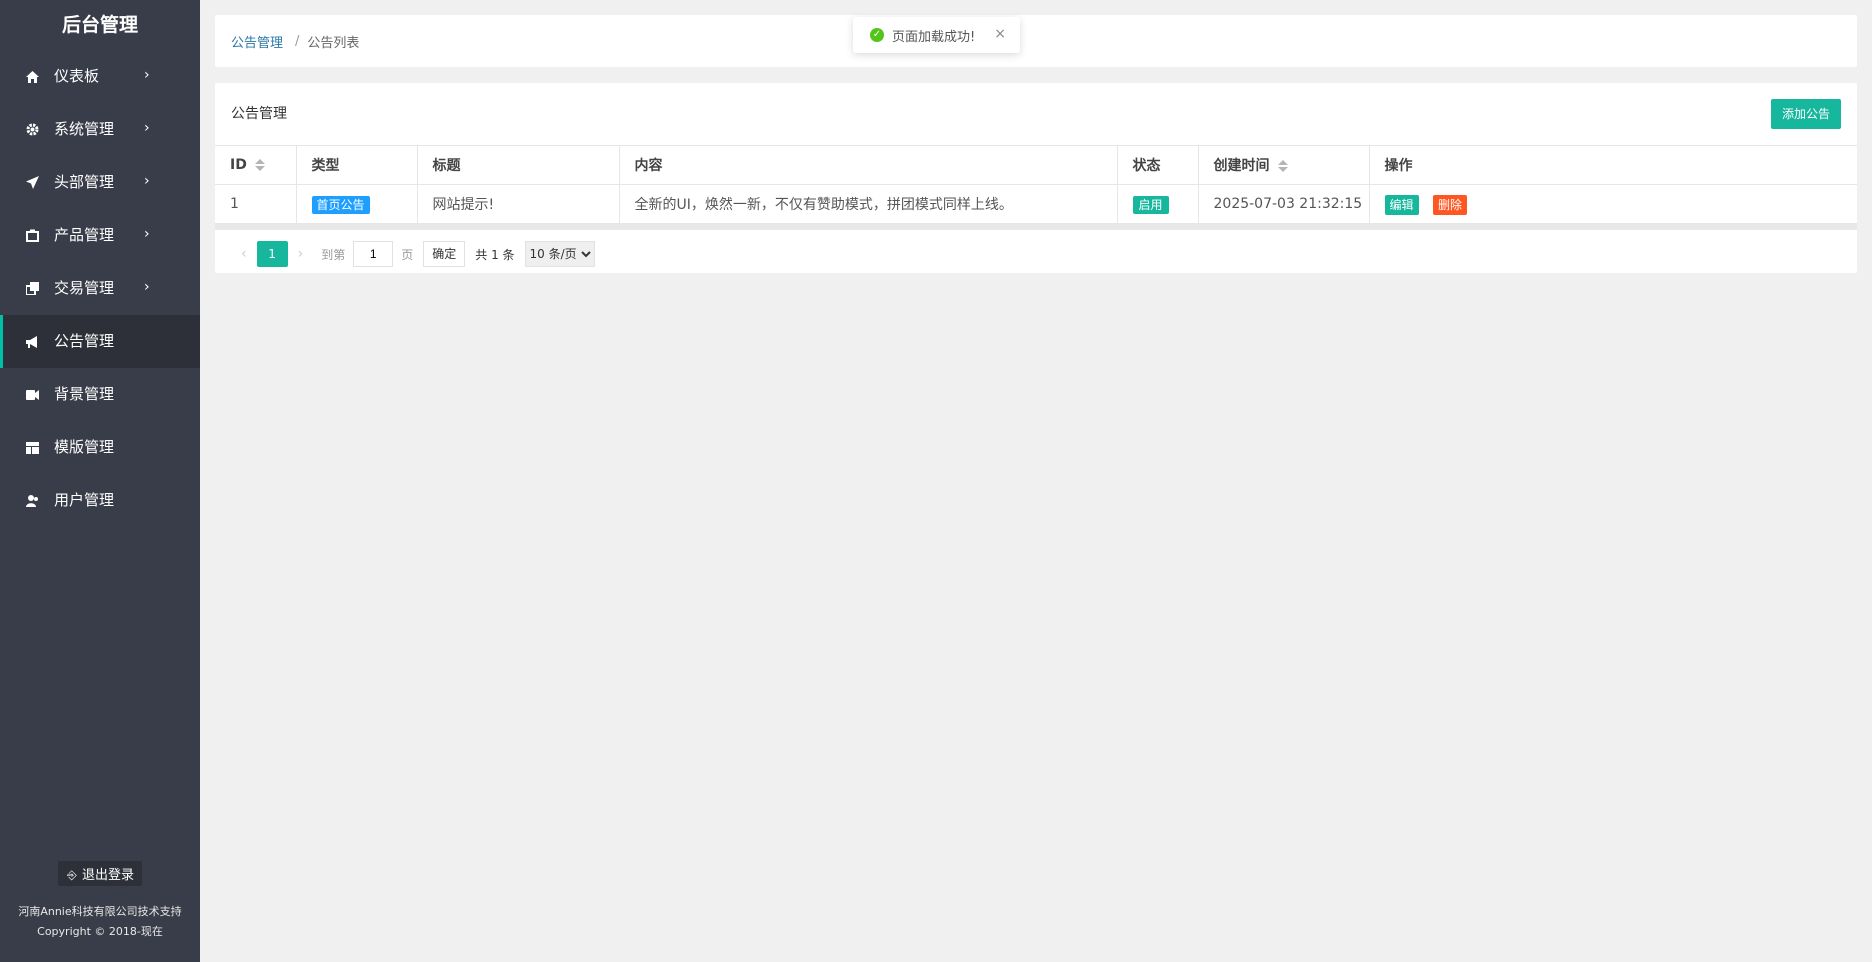 The height and width of the screenshot is (962, 1872). Describe the element at coordinates (868, 165) in the screenshot. I see `column-header-content: 内容` at that location.